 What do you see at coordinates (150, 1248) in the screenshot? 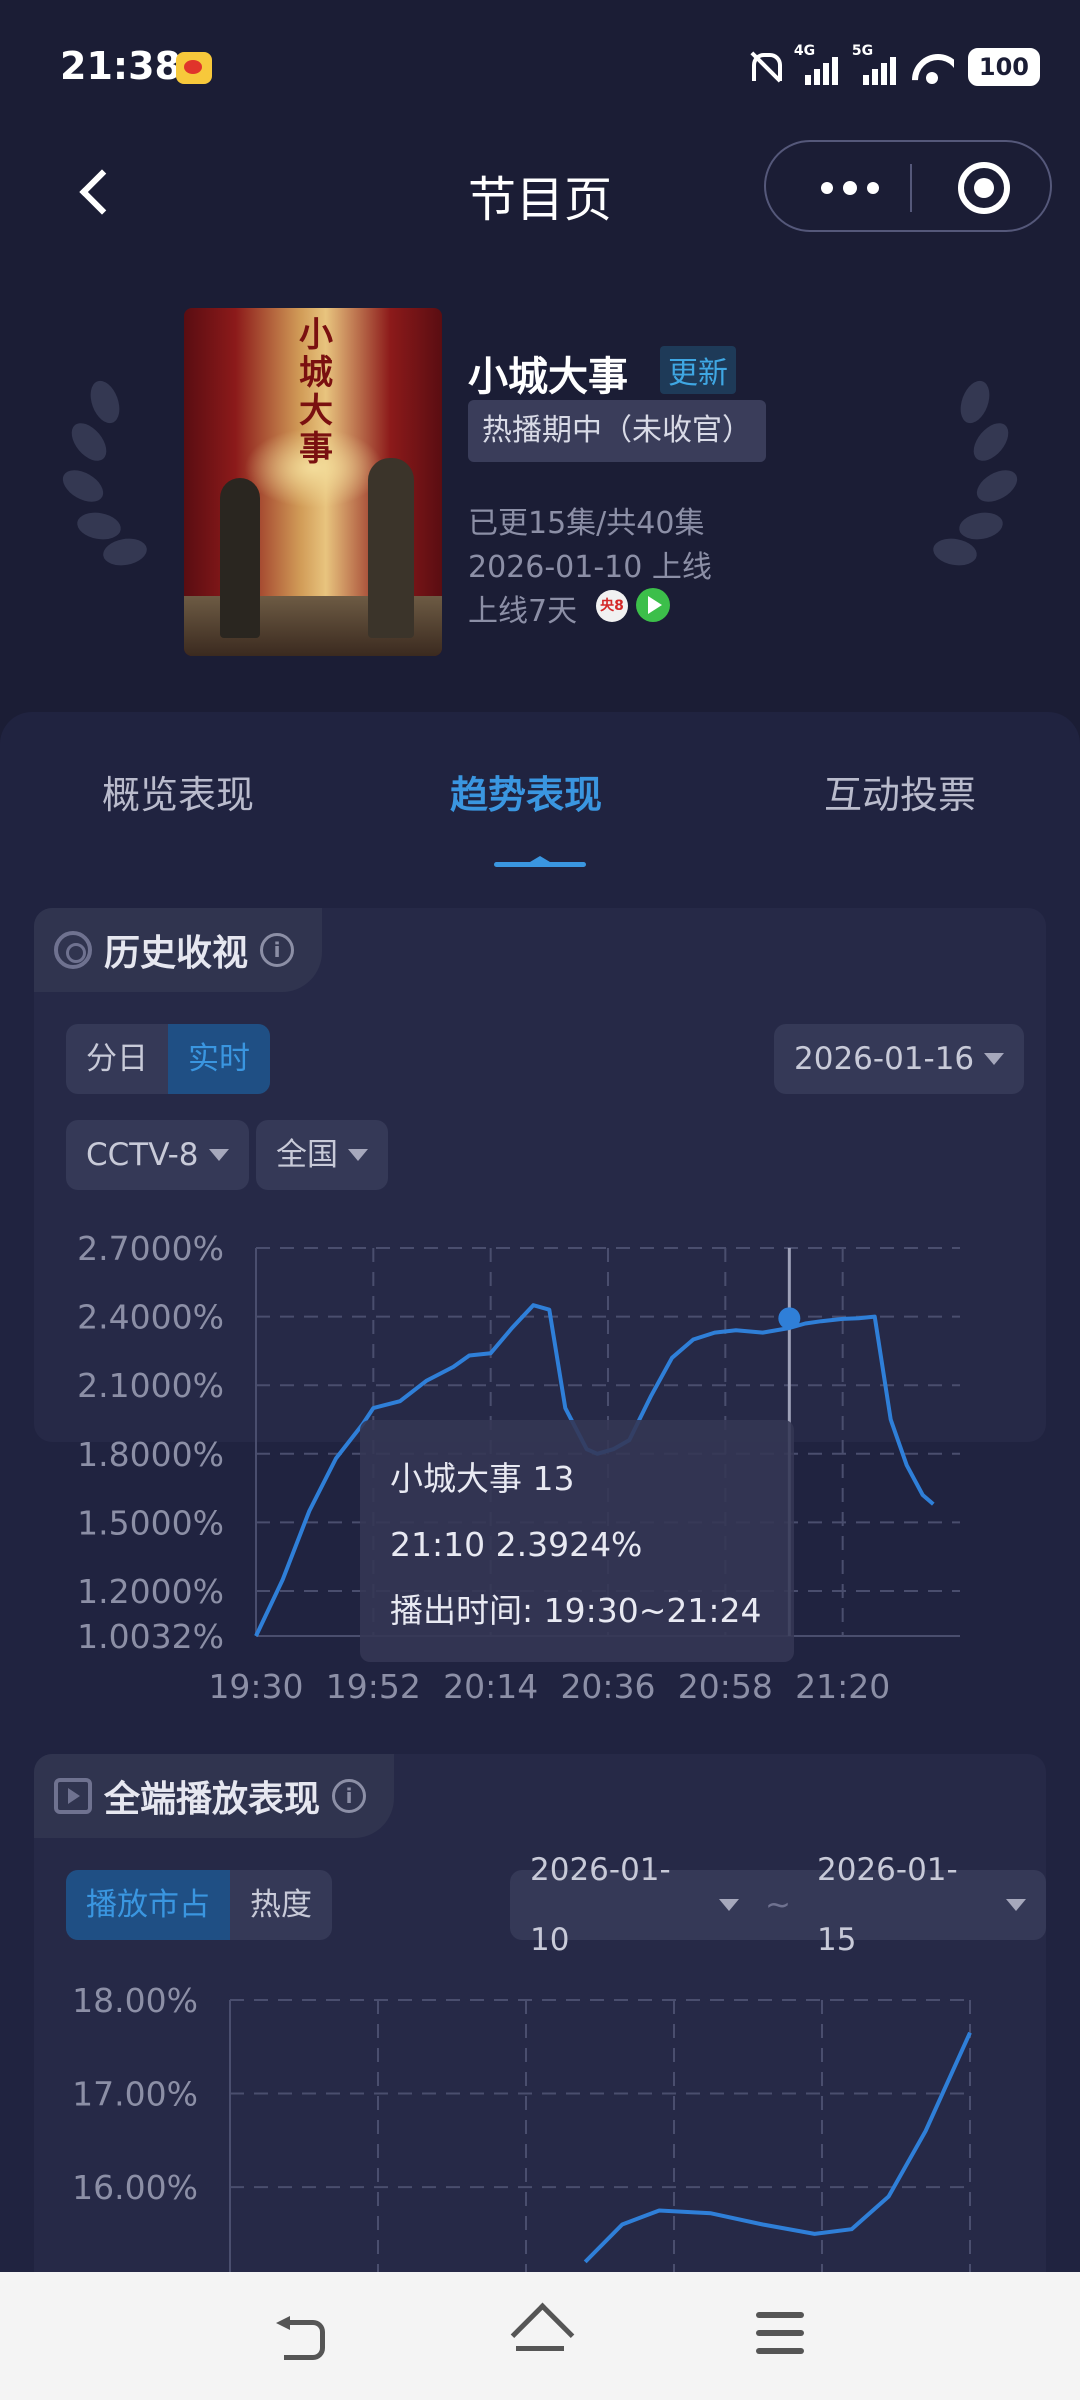
I see `y-tick-label: 2.7000%` at bounding box center [150, 1248].